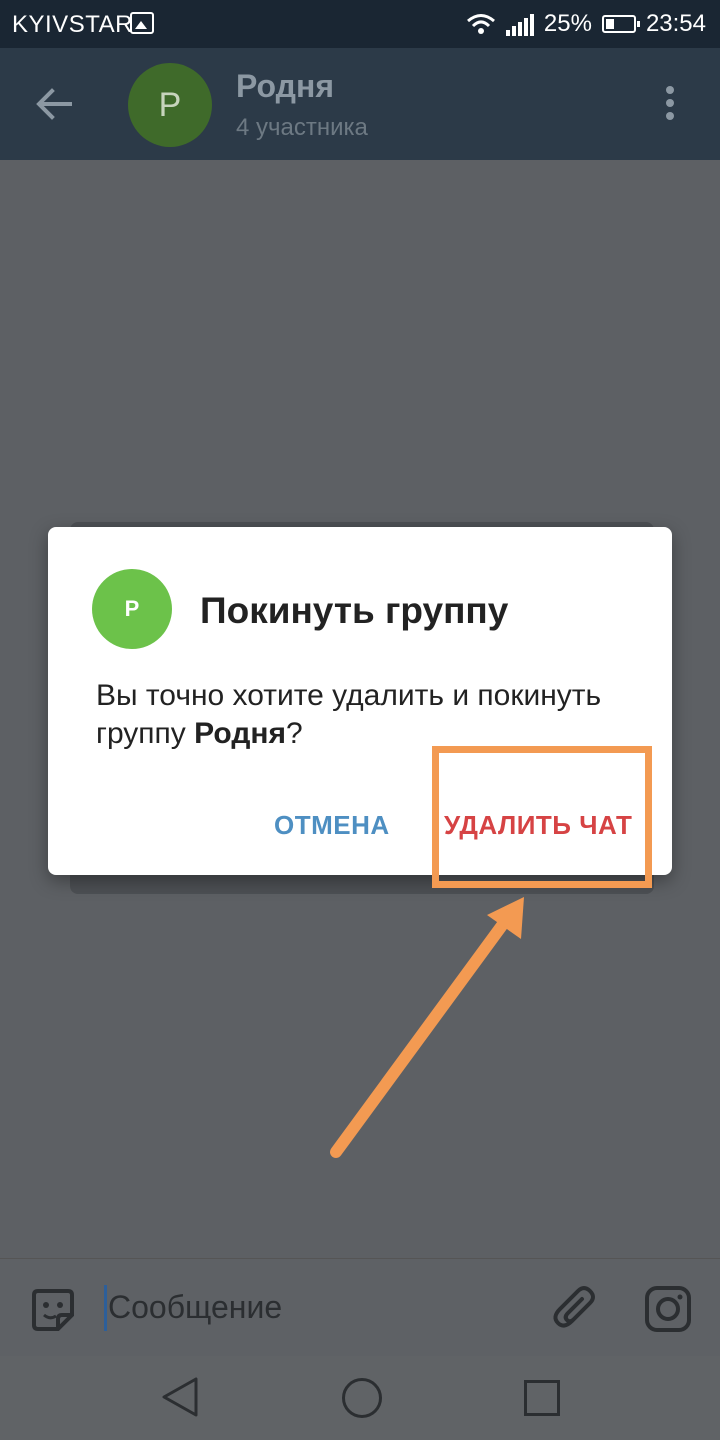  What do you see at coordinates (480, 24) in the screenshot?
I see `wifi-icon` at bounding box center [480, 24].